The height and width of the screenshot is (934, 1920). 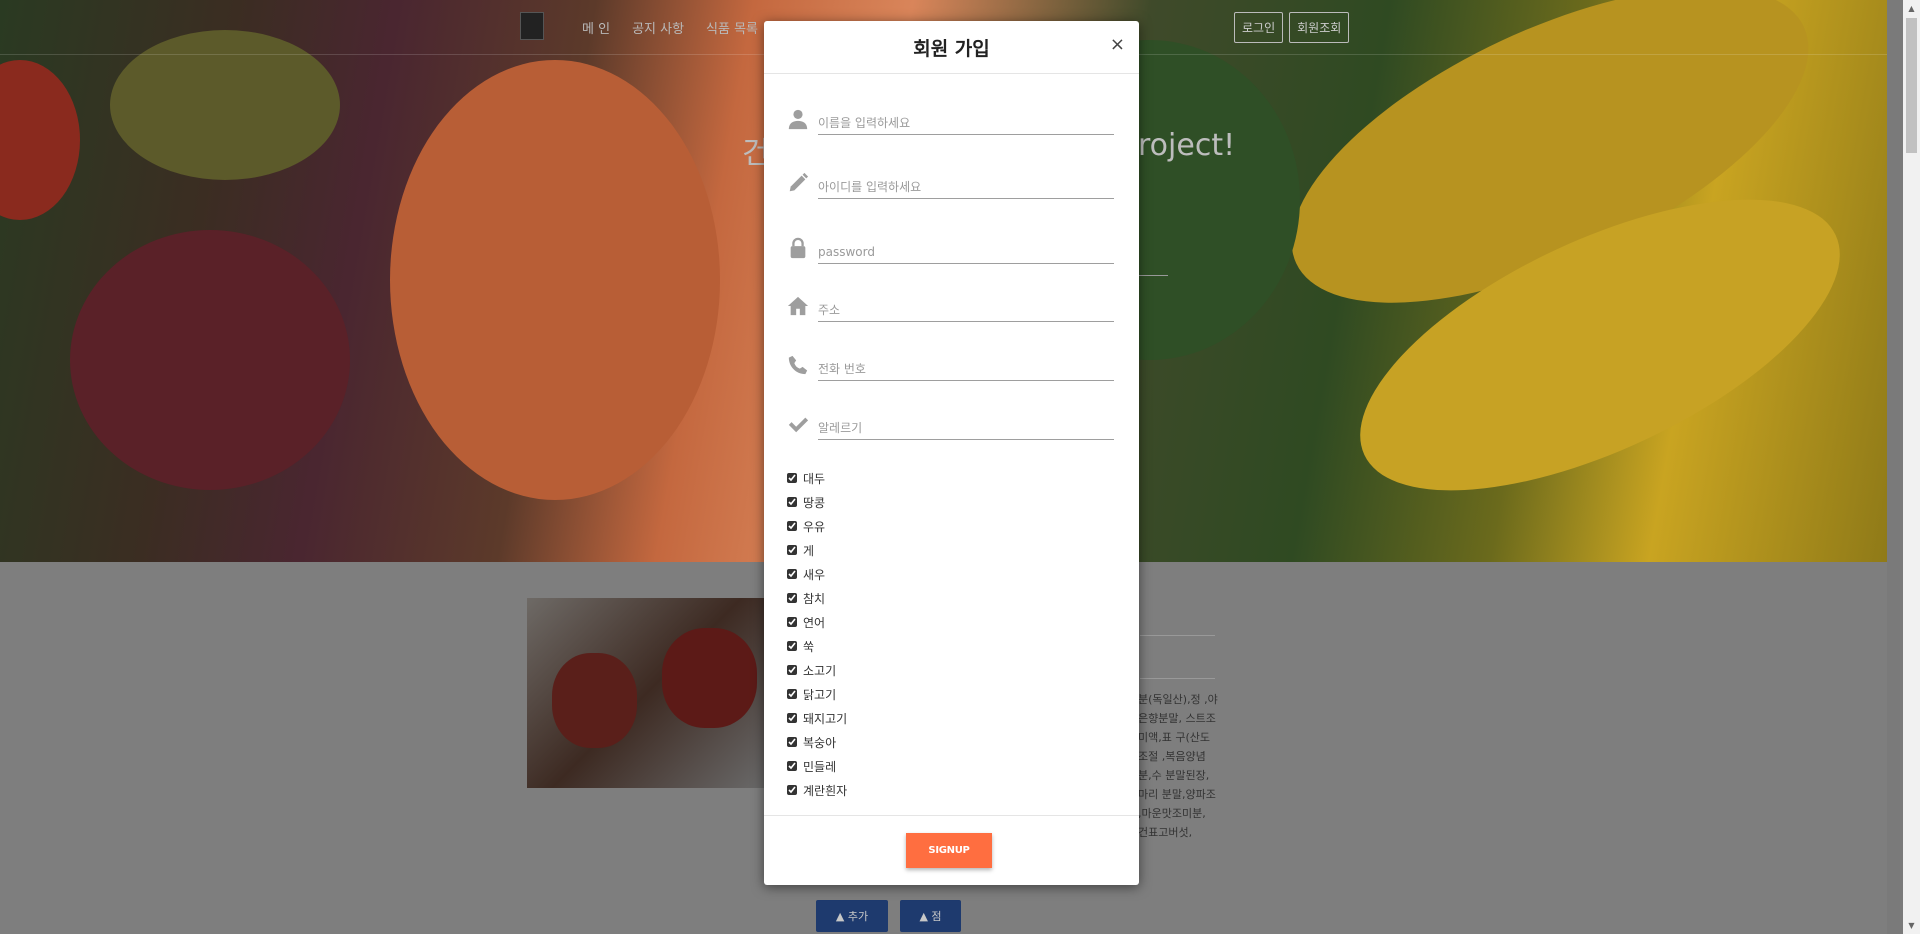 I want to click on allergy-label: 민들레, so click(x=820, y=766).